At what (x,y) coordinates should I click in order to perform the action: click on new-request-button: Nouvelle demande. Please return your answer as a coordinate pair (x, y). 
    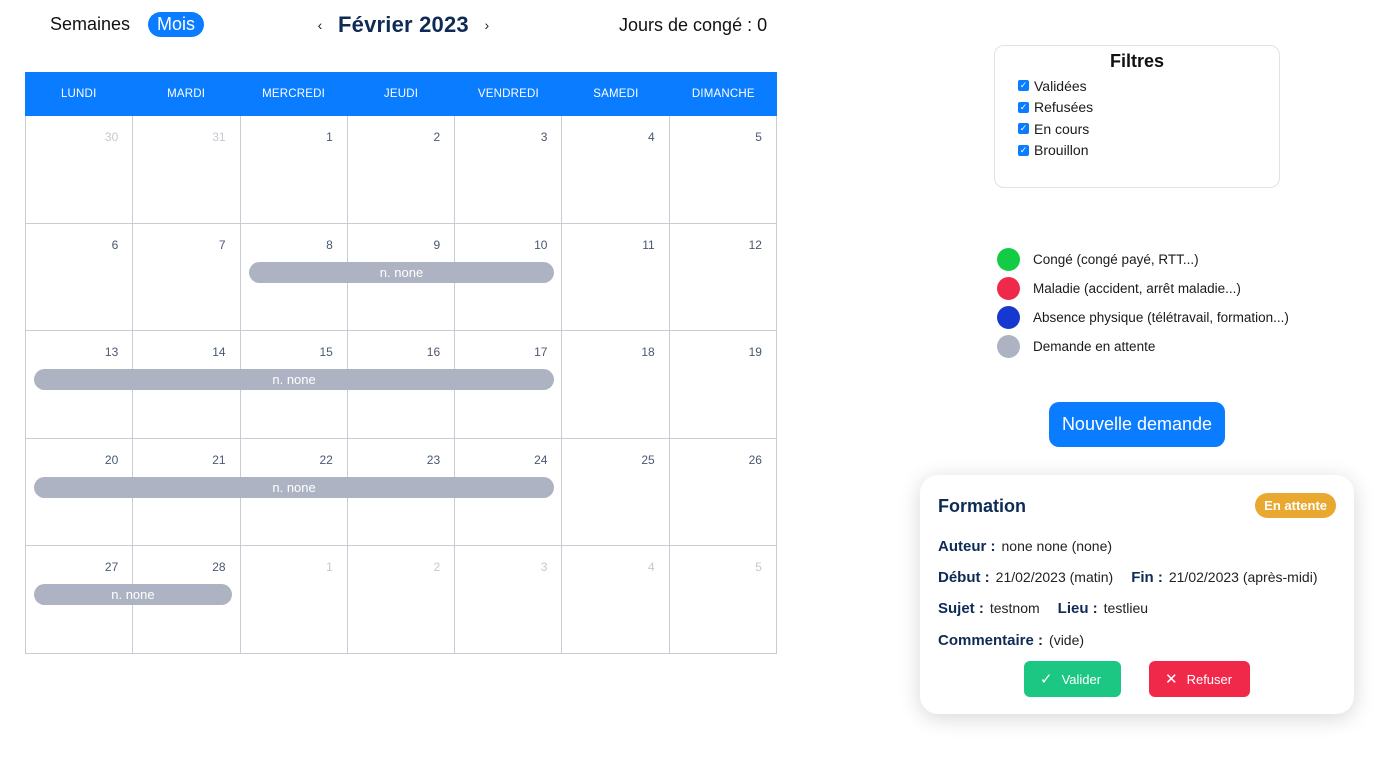
    Looking at the image, I should click on (1137, 424).